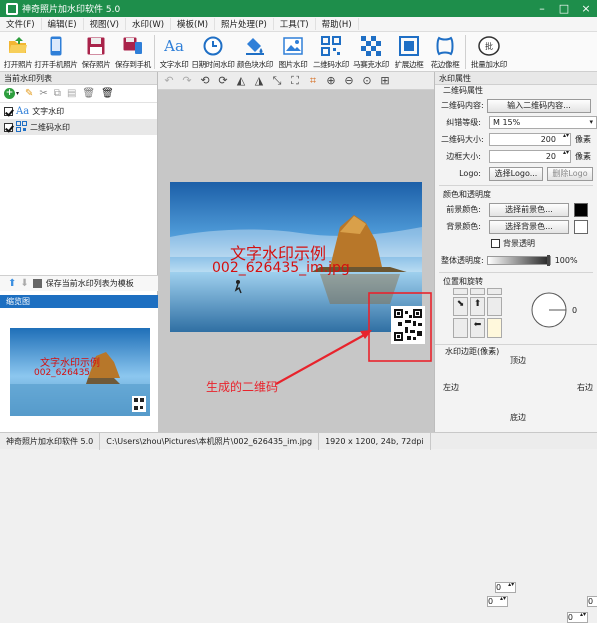 The image size is (597, 623). What do you see at coordinates (17, 93) in the screenshot?
I see `dropdown-arrow-icon: ▾` at bounding box center [17, 93].